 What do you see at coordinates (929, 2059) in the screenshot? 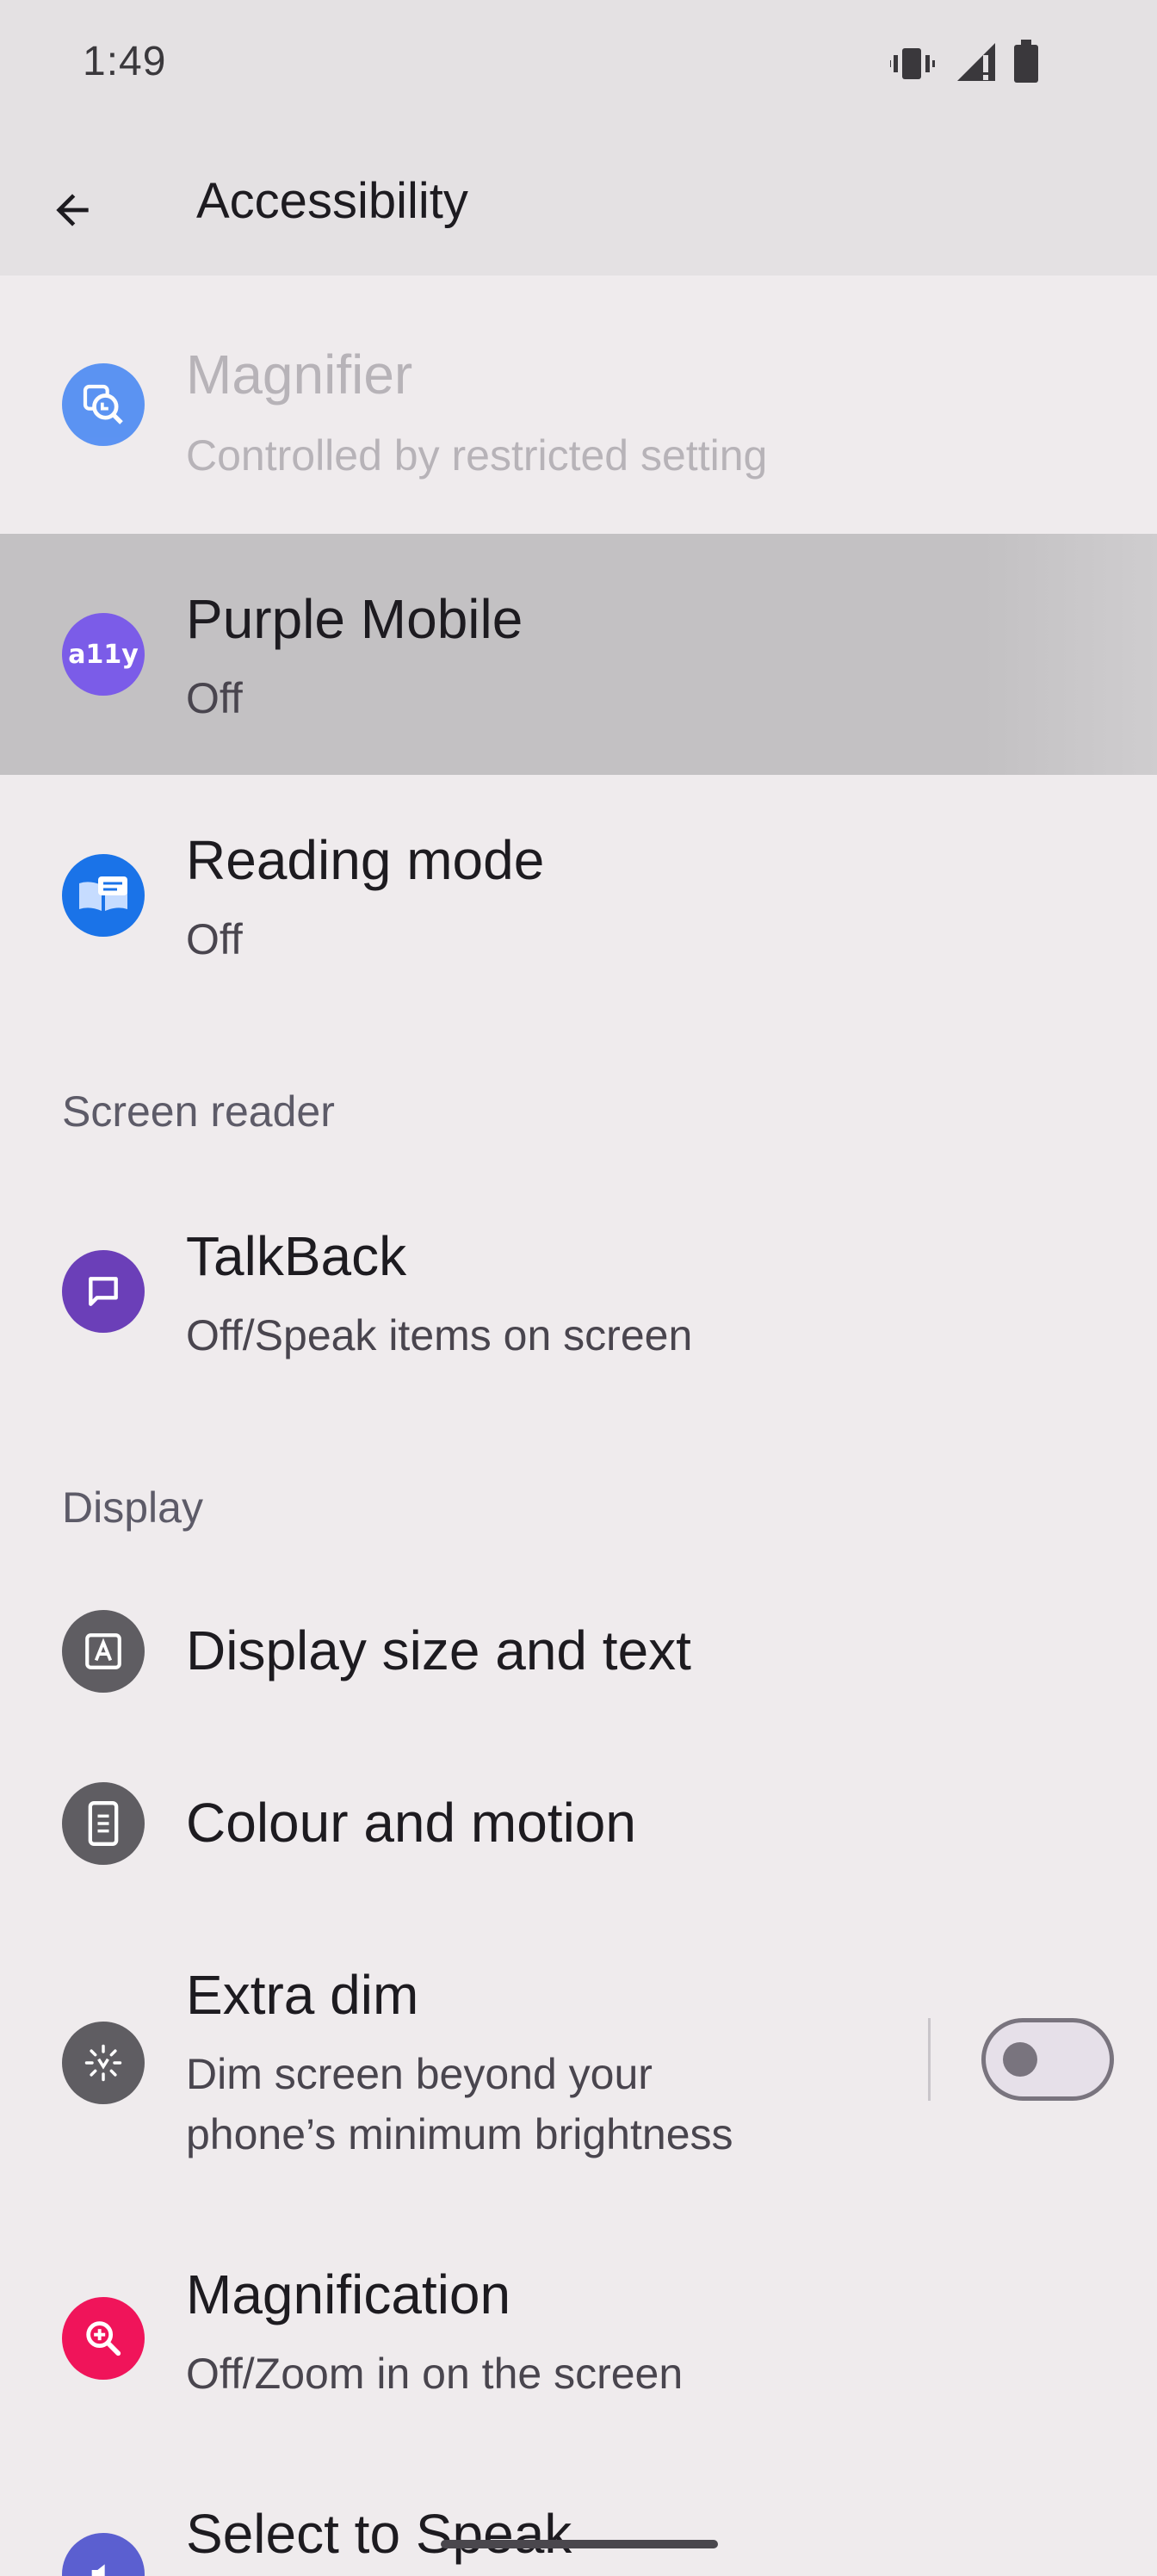
I see `toggle-divider` at bounding box center [929, 2059].